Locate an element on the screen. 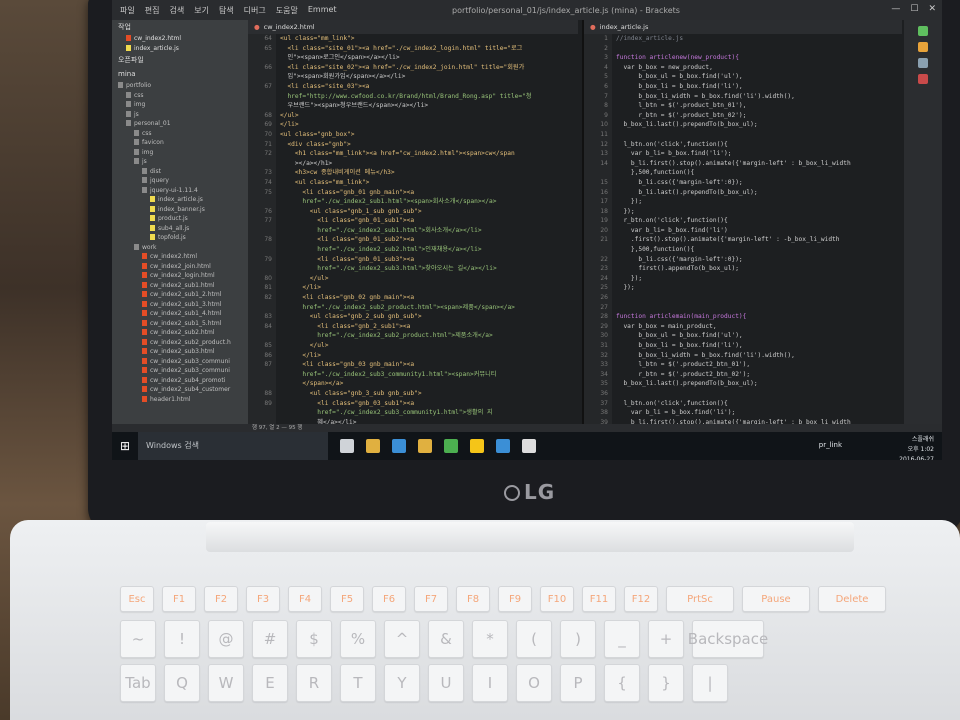  keyboard-key: T is located at coordinates (358, 683).